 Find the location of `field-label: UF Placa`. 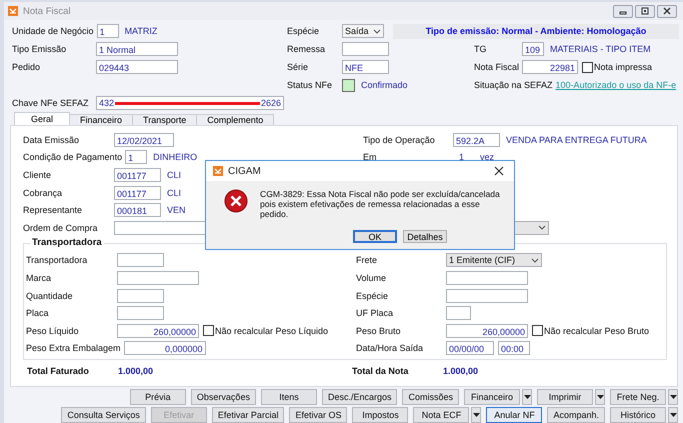

field-label: UF Placa is located at coordinates (375, 313).